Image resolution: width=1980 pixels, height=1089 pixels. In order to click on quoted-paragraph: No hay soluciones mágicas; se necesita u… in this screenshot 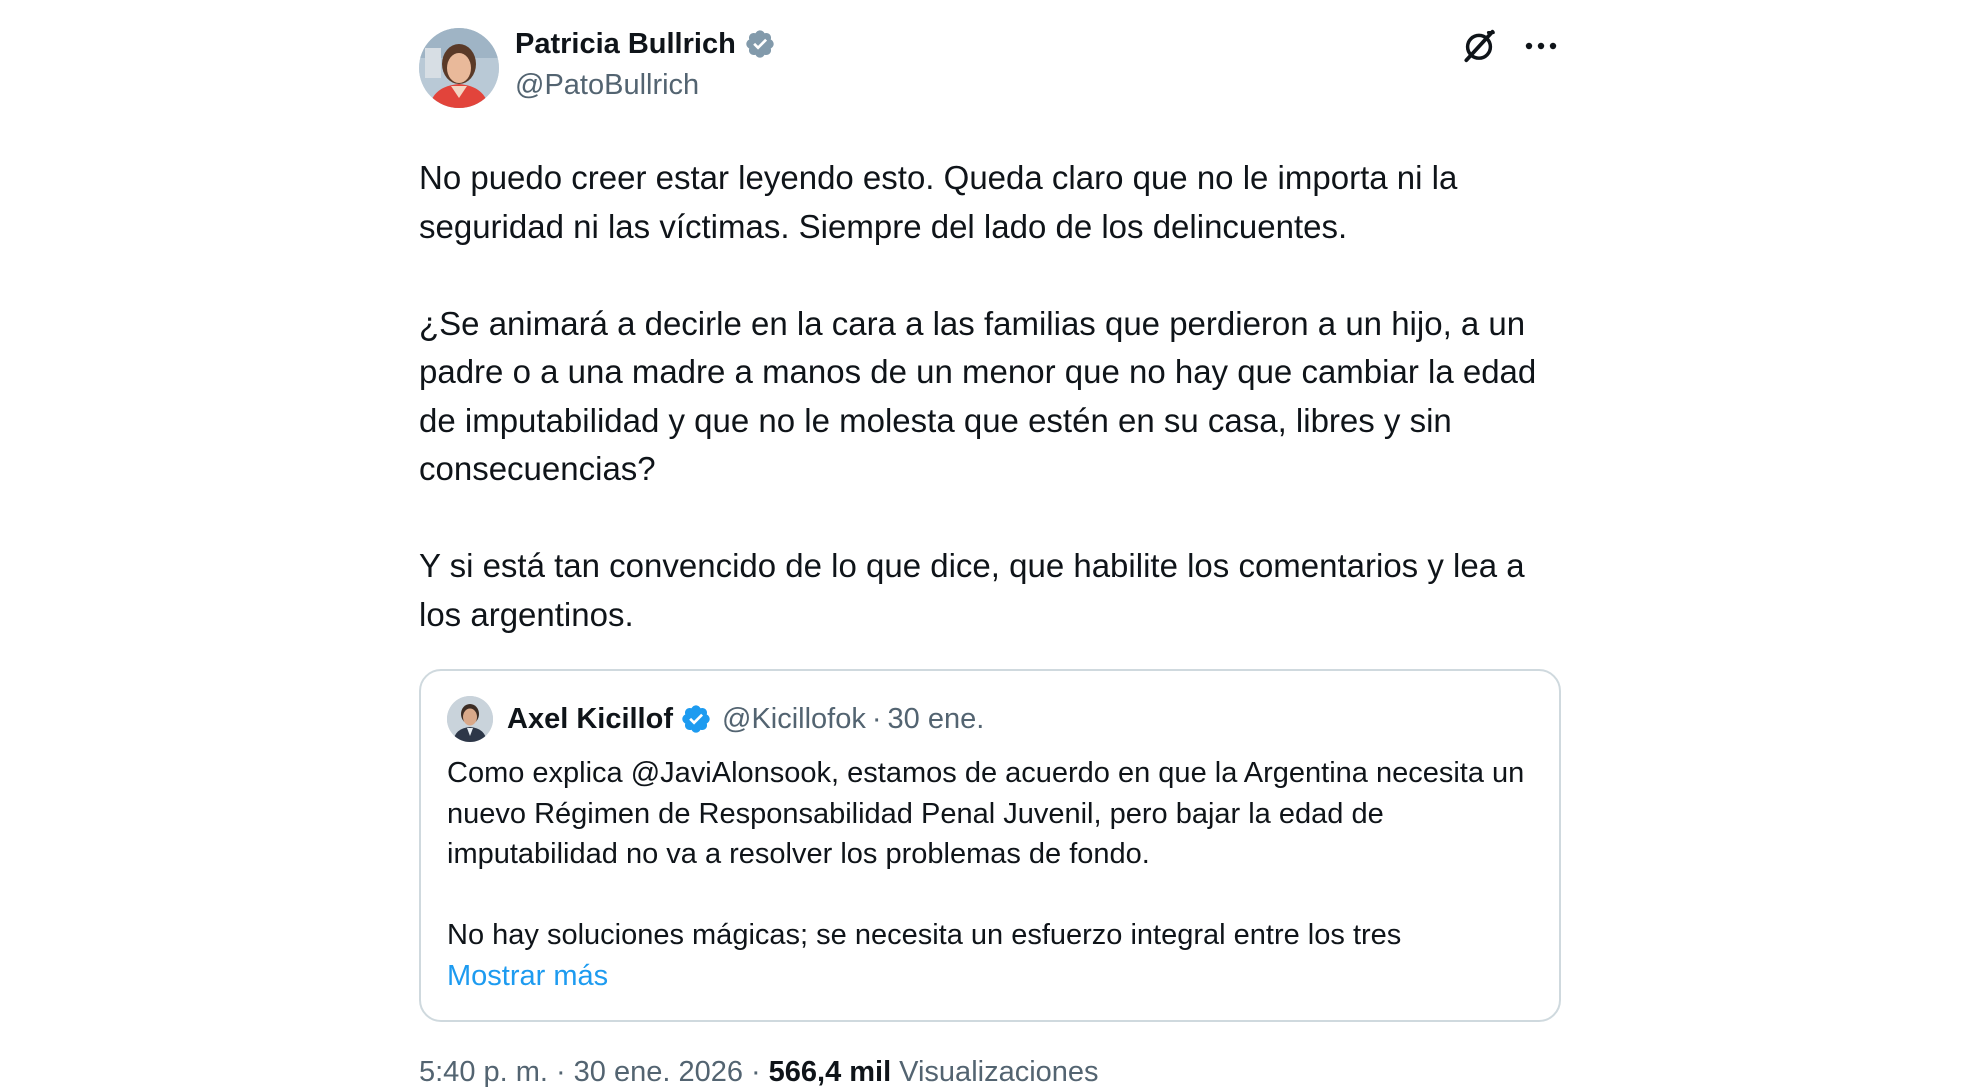, I will do `click(924, 935)`.